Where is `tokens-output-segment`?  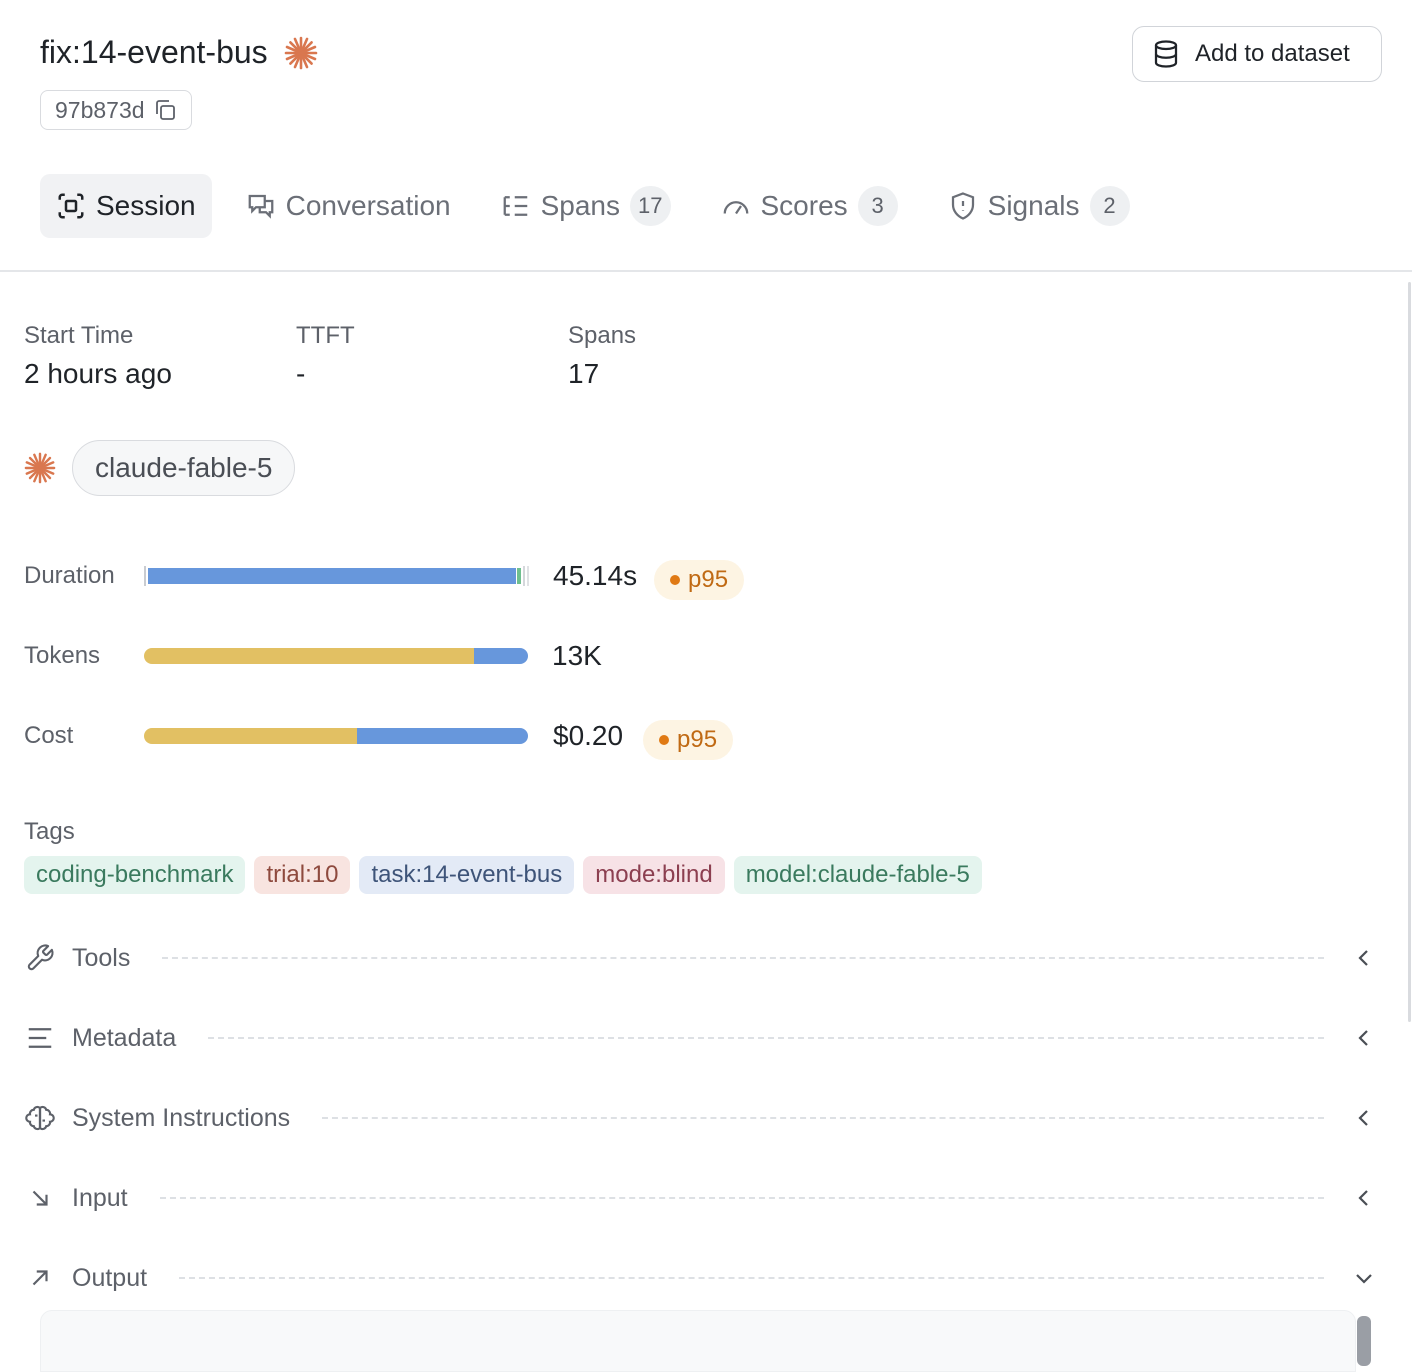 tokens-output-segment is located at coordinates (501, 656).